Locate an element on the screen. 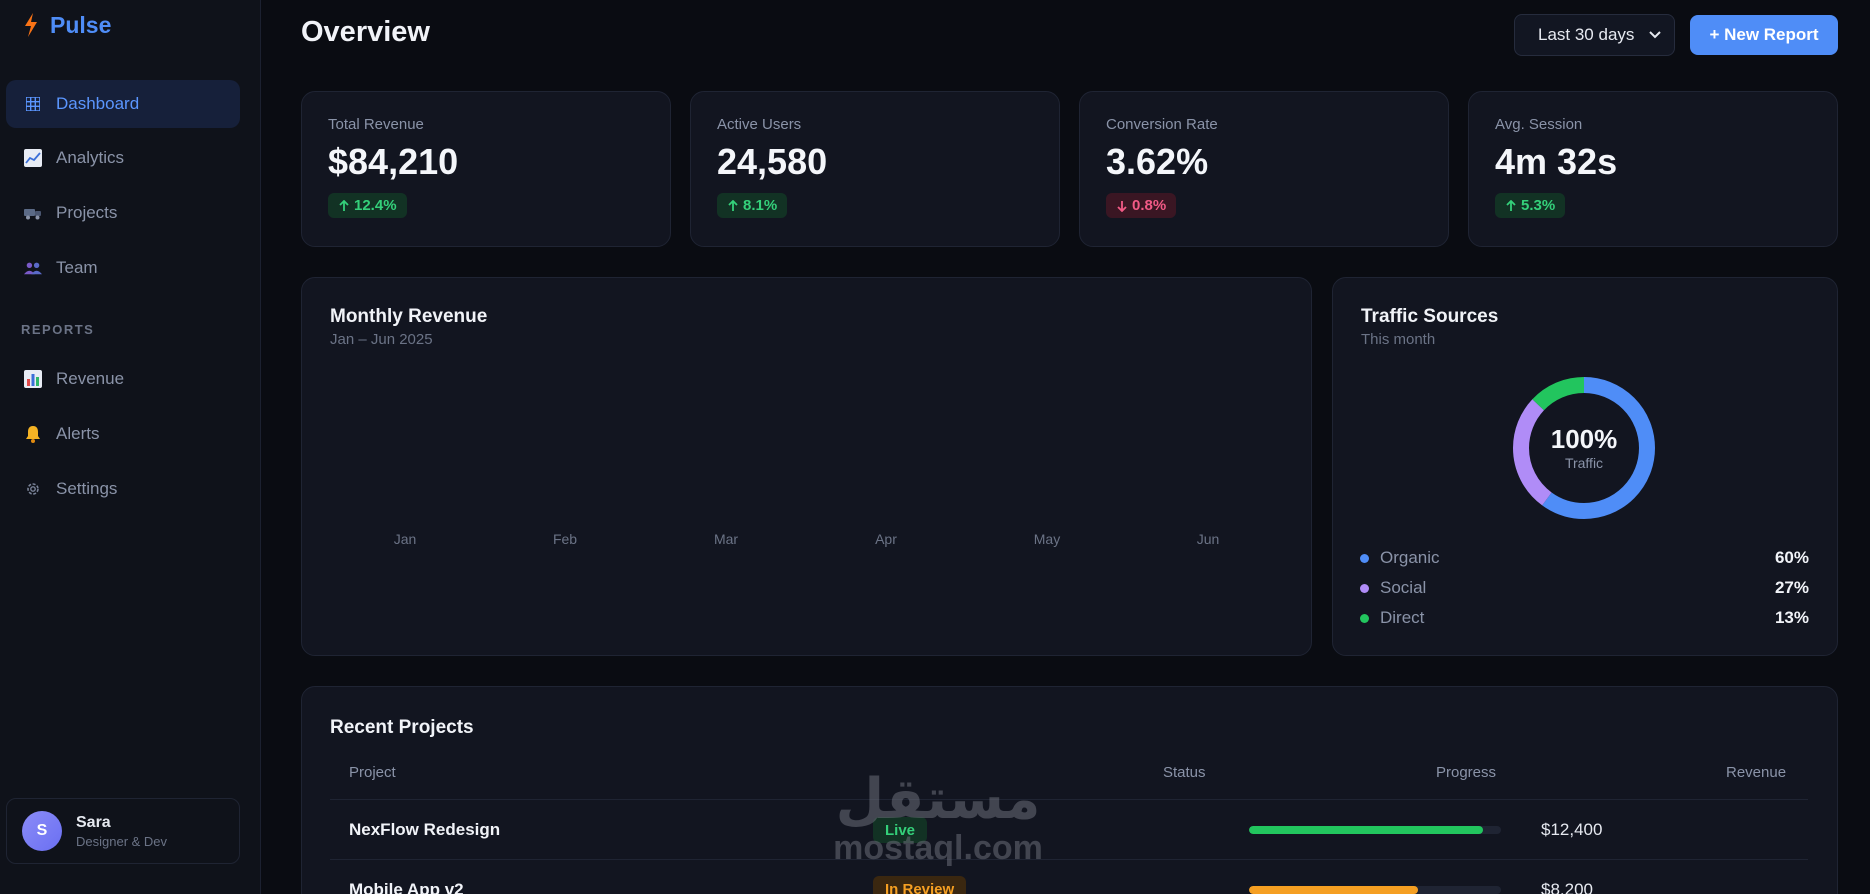 The width and height of the screenshot is (1870, 894). truck-icon is located at coordinates (33, 213).